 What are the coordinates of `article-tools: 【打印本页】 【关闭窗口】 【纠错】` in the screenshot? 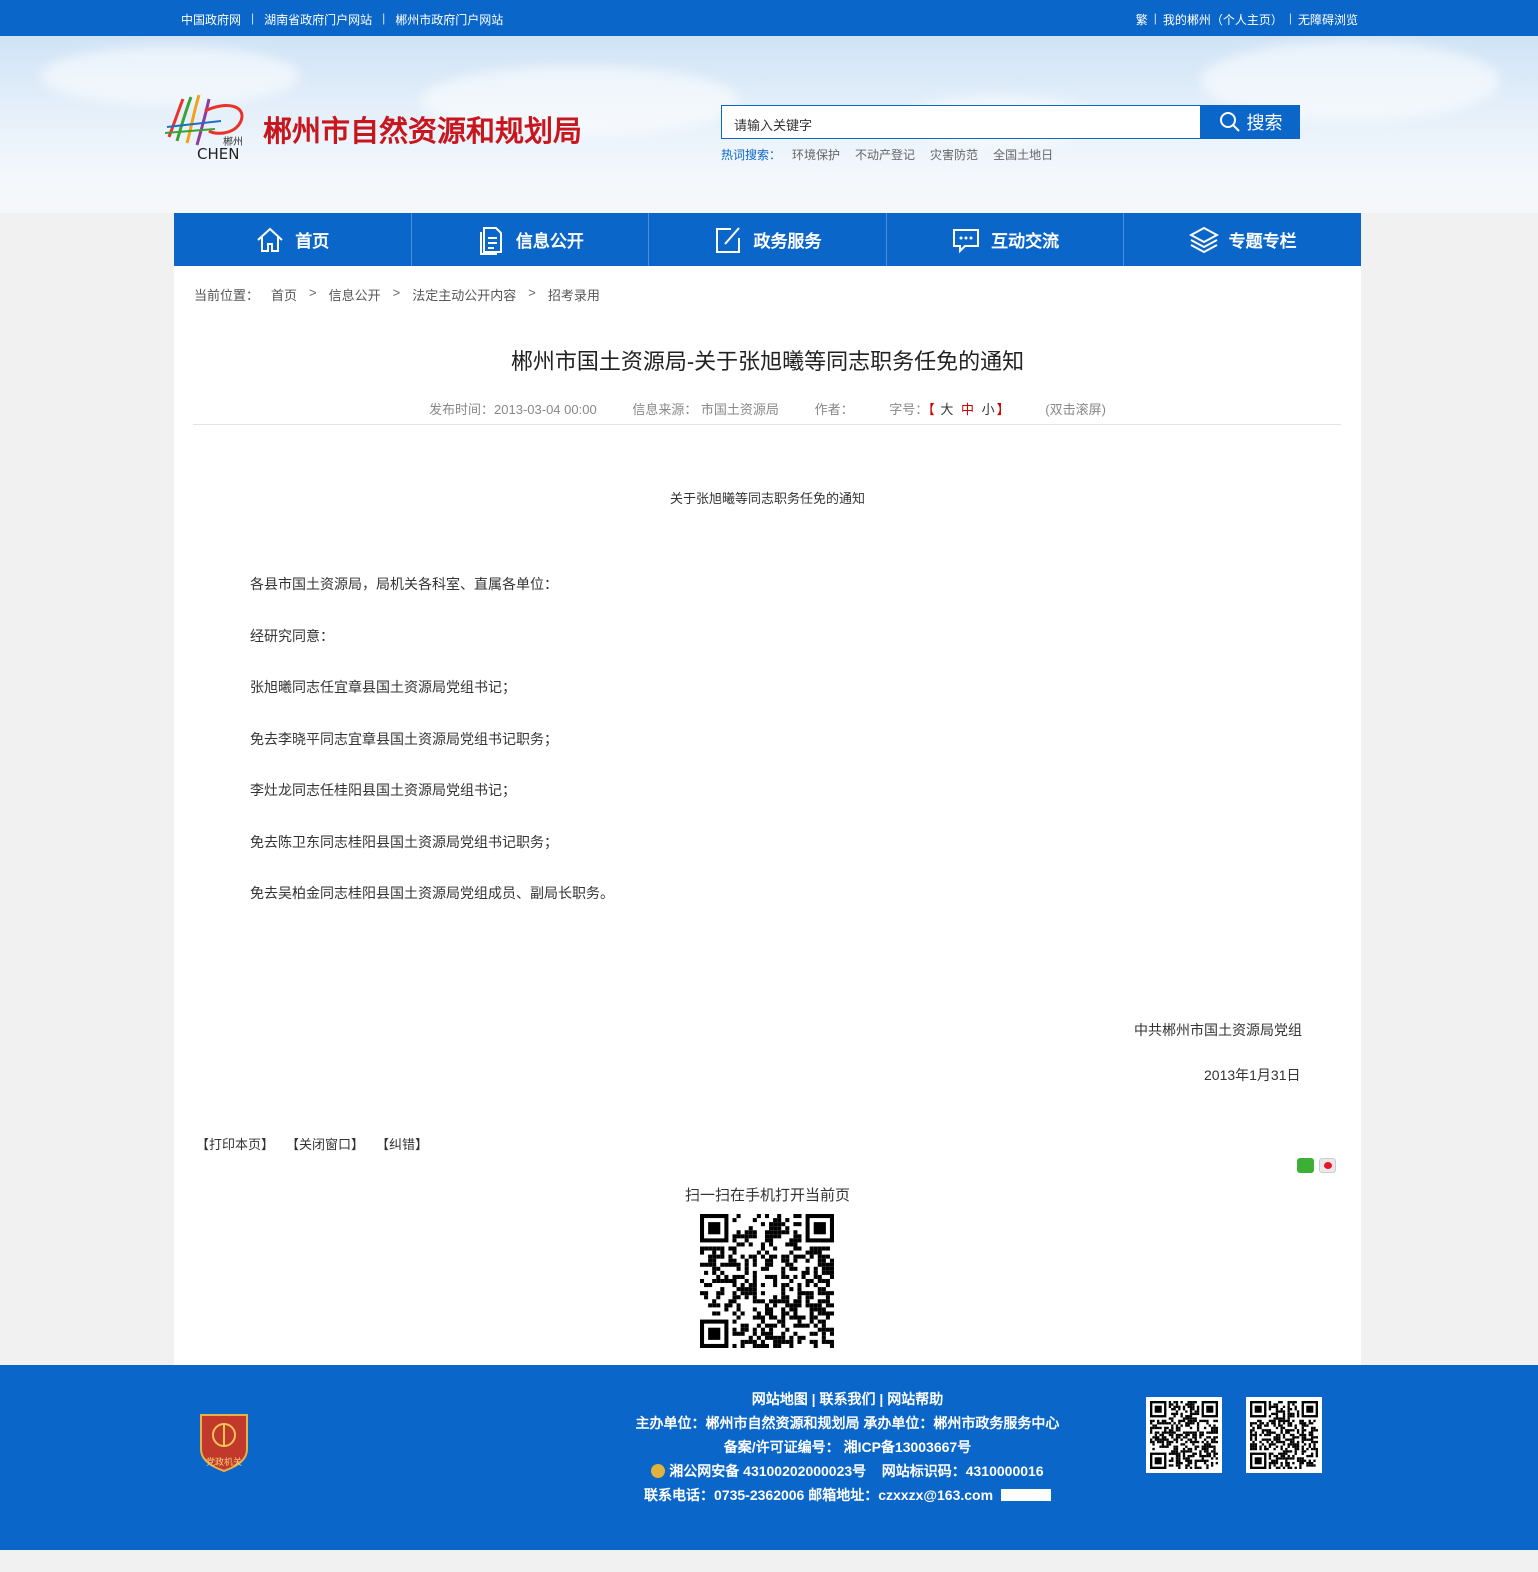 It's located at (312, 1143).